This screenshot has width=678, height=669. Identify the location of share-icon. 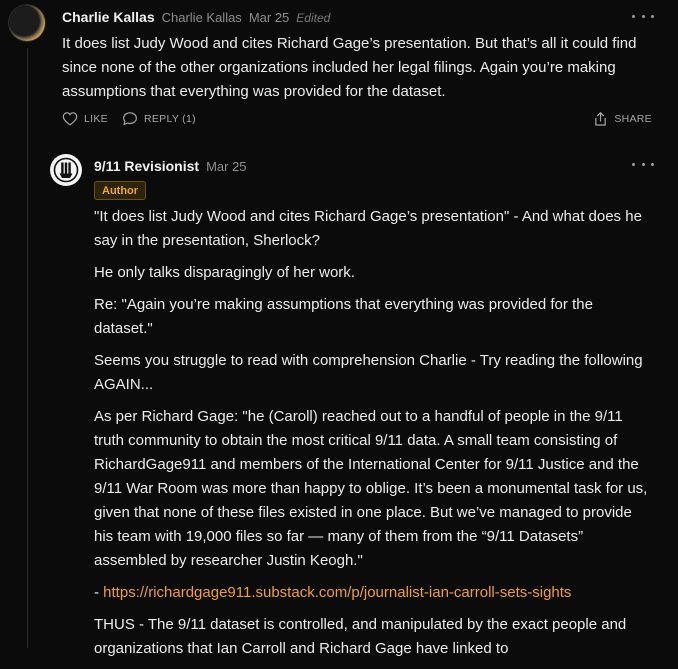
(601, 119).